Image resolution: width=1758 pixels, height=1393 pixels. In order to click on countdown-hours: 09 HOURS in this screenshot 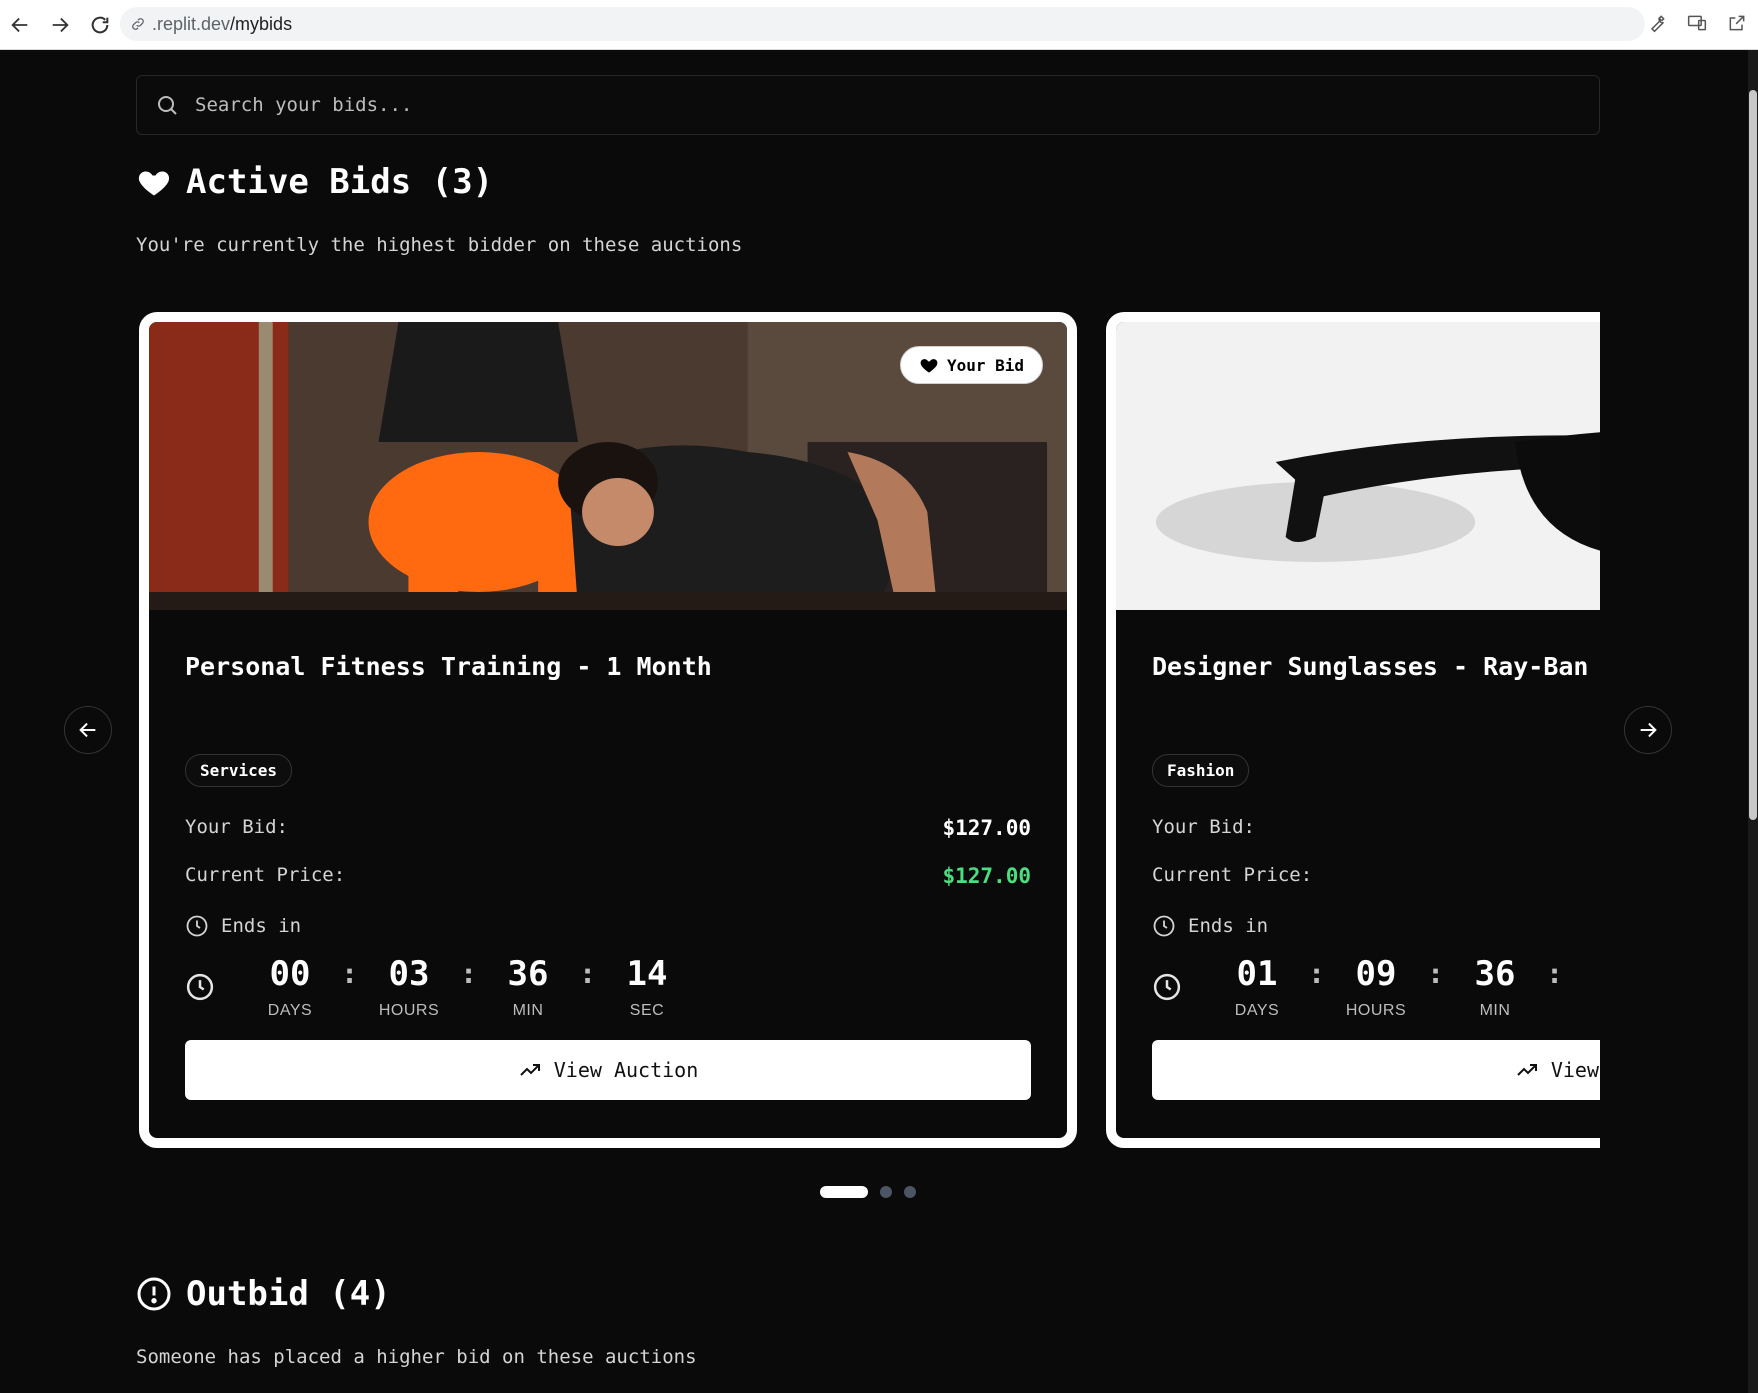, I will do `click(1376, 986)`.